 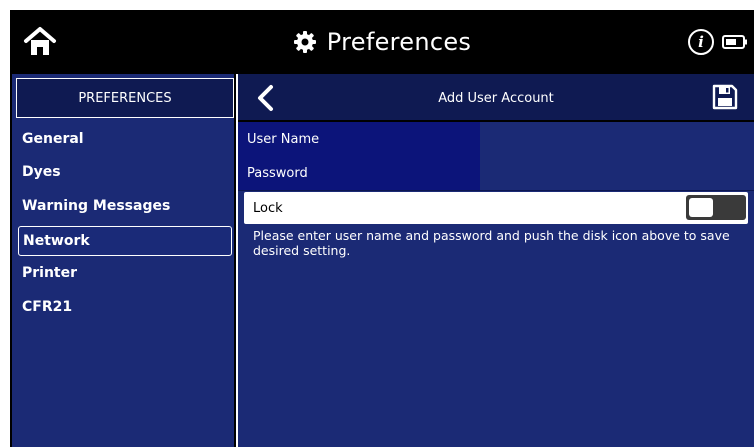 I want to click on top-bar: Preferences i, so click(x=382, y=42).